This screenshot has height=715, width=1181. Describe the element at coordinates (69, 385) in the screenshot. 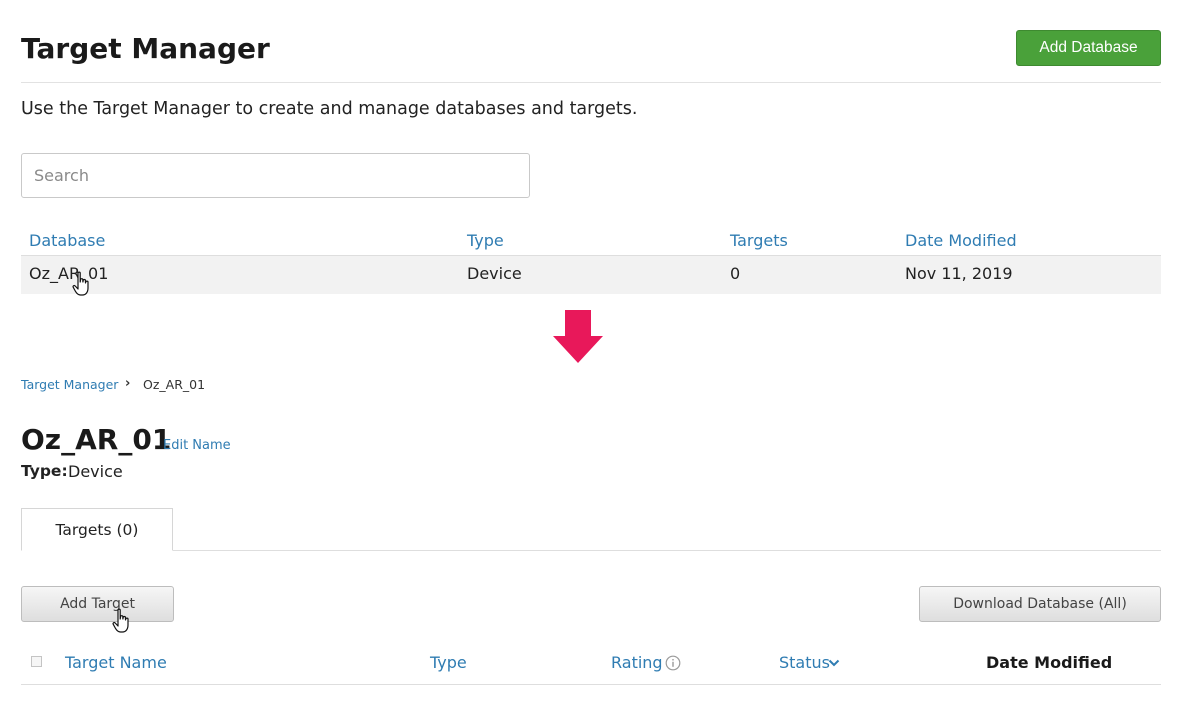

I see `breadcrumb-link-target-manager: Target Manager` at that location.